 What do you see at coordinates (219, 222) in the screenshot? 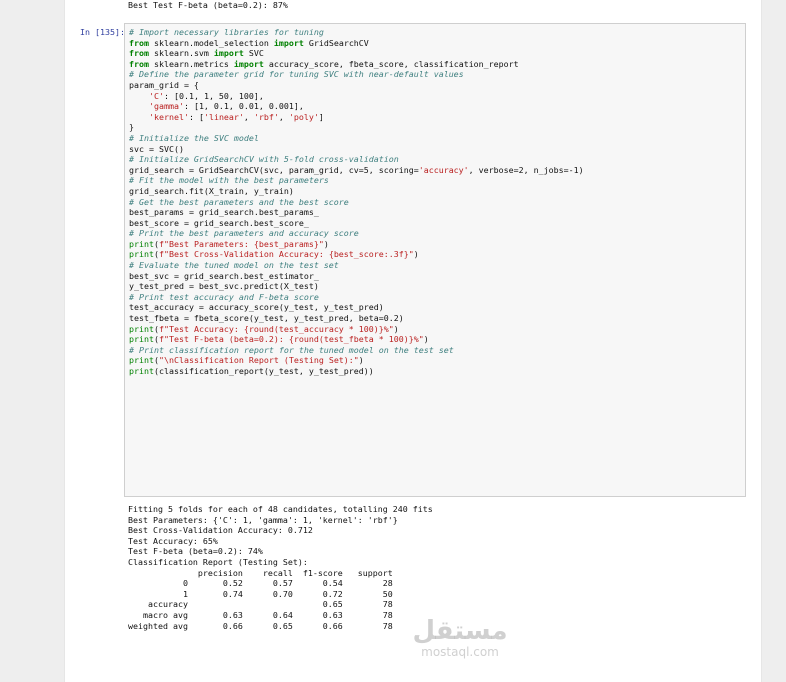
I see `code-line: best_score = grid_search.best_score_` at bounding box center [219, 222].